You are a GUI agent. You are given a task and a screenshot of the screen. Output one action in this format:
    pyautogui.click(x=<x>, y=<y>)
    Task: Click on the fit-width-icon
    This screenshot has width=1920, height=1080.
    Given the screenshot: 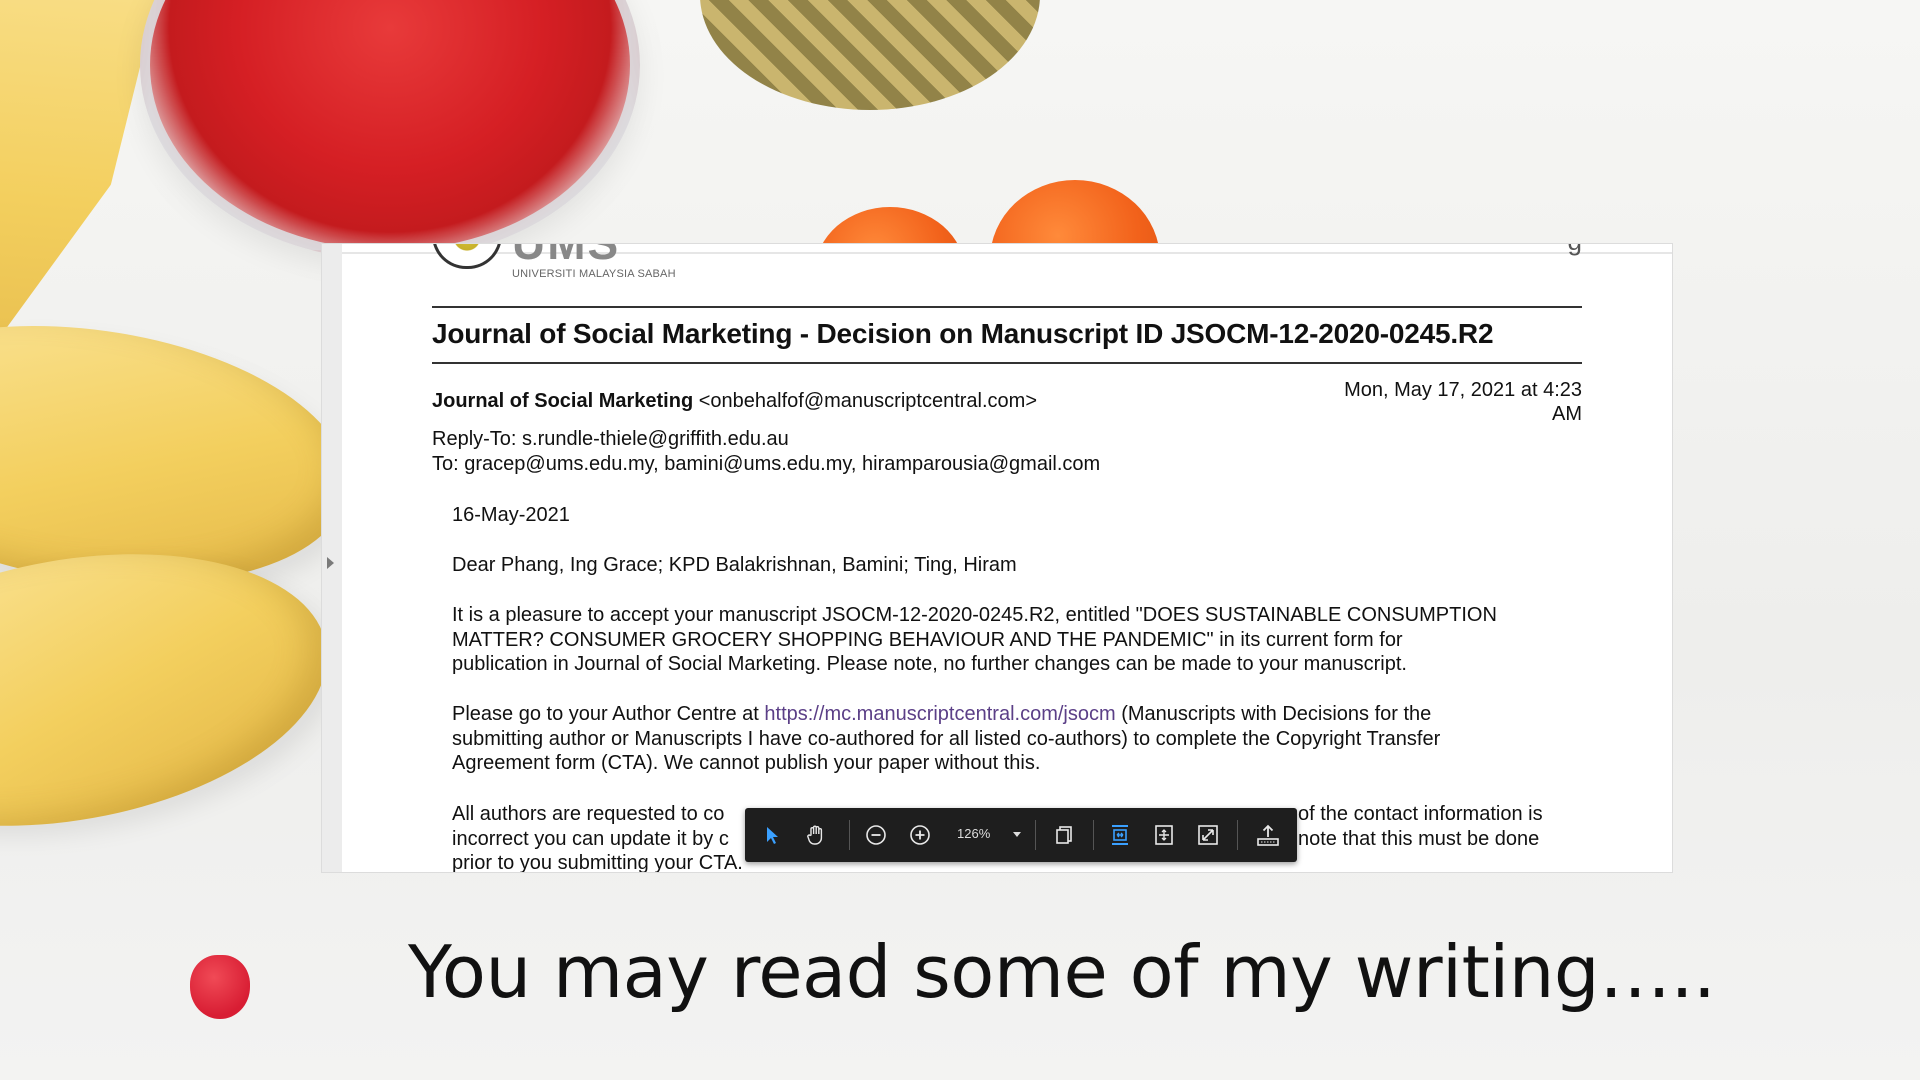 What is the action you would take?
    pyautogui.click(x=1120, y=835)
    